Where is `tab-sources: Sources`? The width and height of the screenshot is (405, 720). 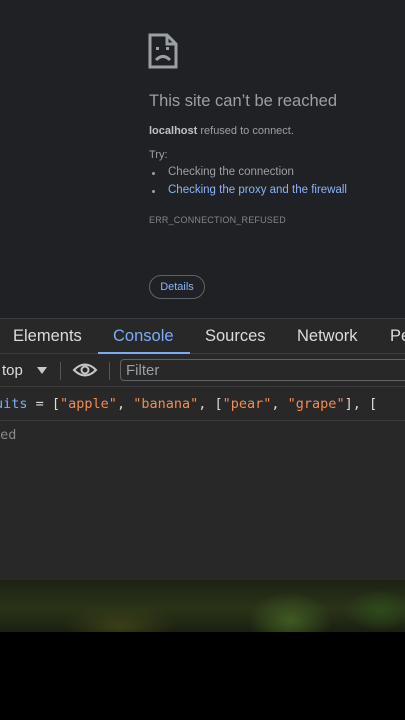 tab-sources: Sources is located at coordinates (235, 336).